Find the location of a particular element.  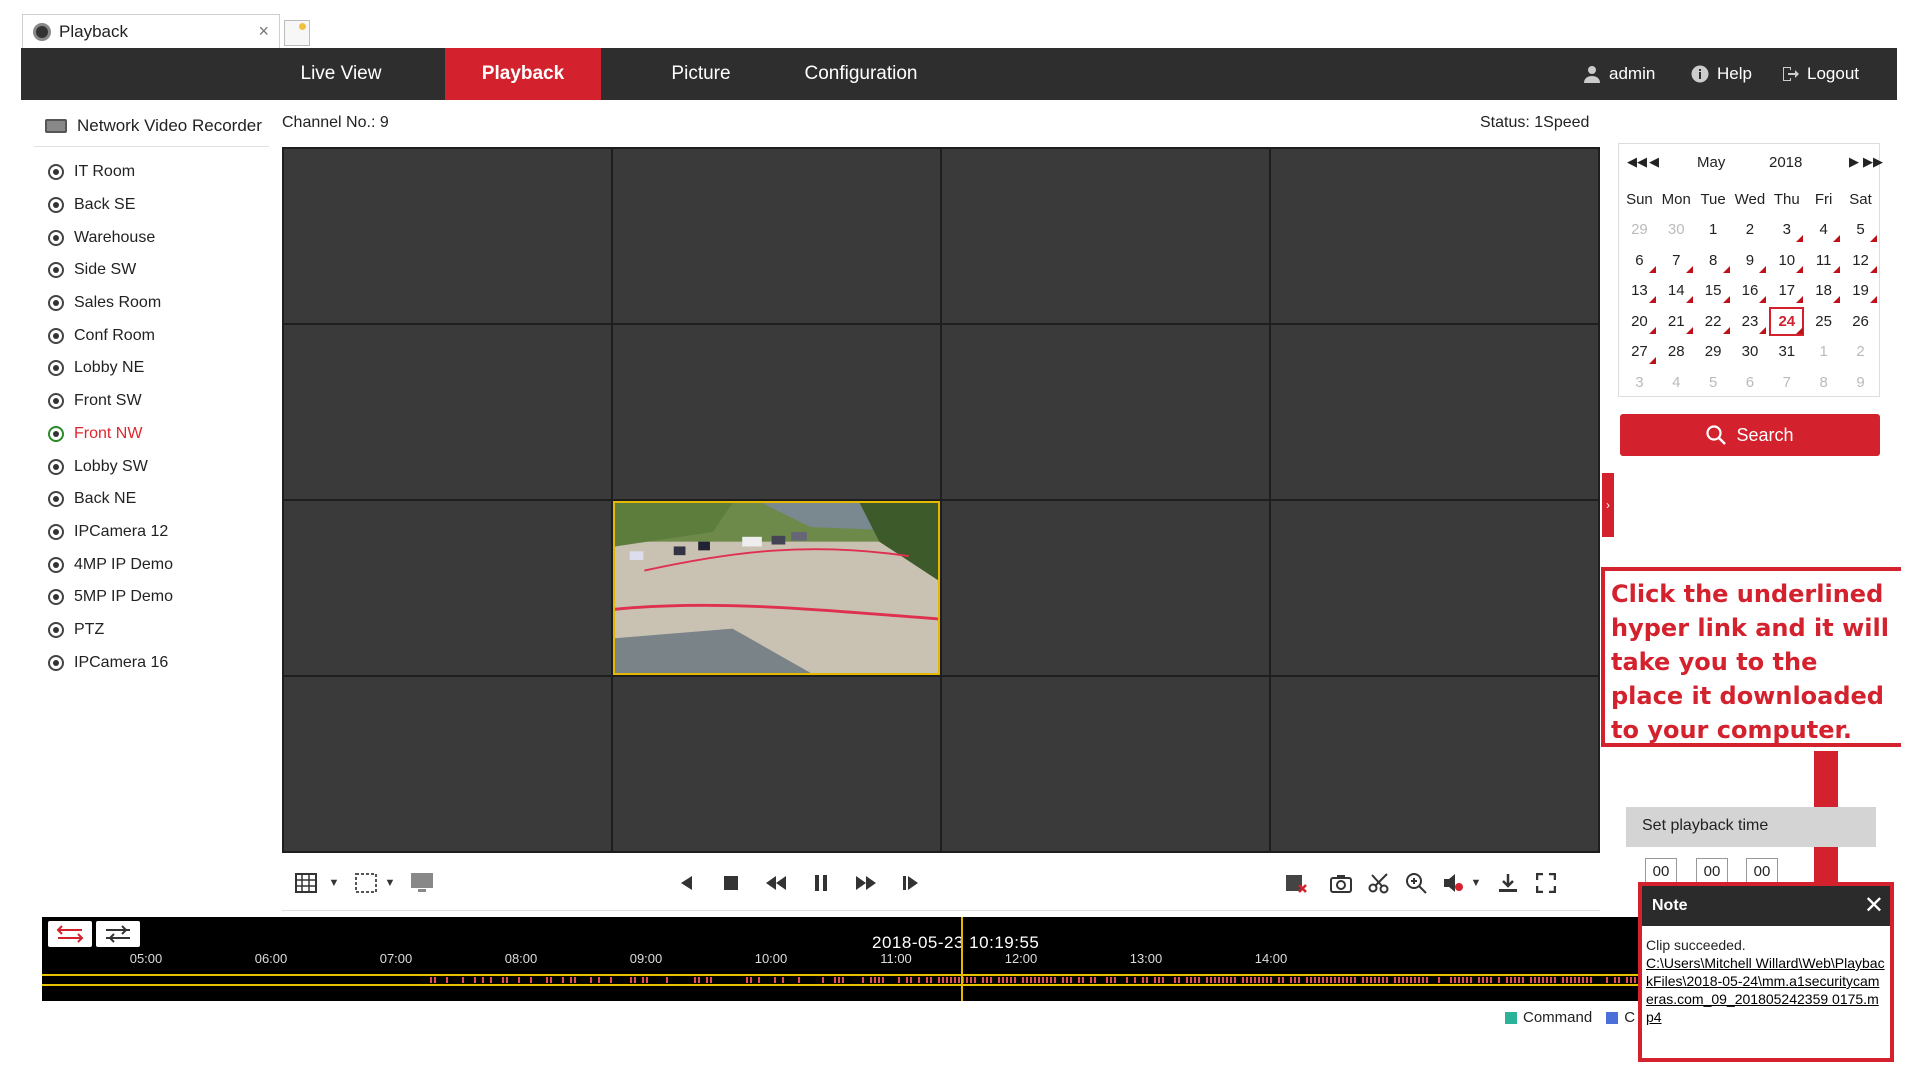

video-cell-active is located at coordinates (776, 588).